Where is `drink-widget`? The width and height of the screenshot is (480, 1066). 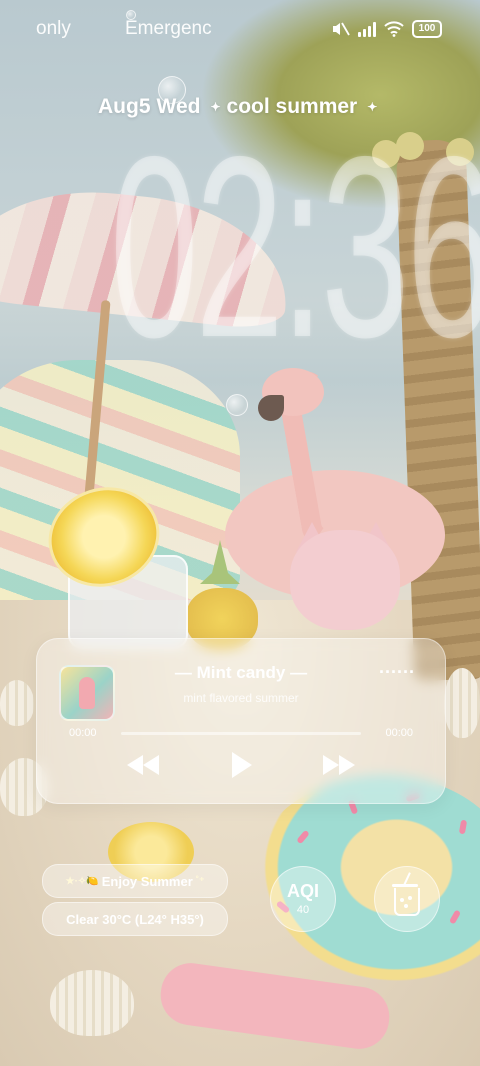 drink-widget is located at coordinates (407, 899).